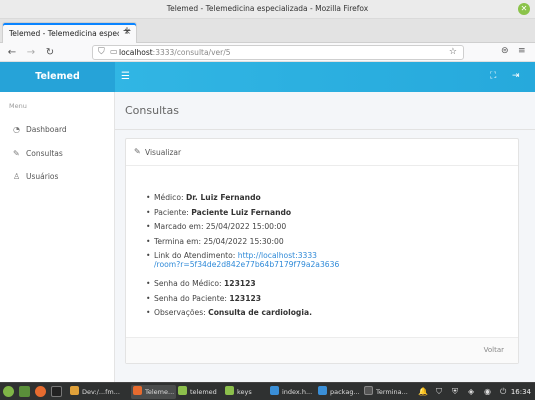 This screenshot has height=400, width=535. Describe the element at coordinates (493, 76) in the screenshot. I see `fullscreen-icon: ⛶` at that location.